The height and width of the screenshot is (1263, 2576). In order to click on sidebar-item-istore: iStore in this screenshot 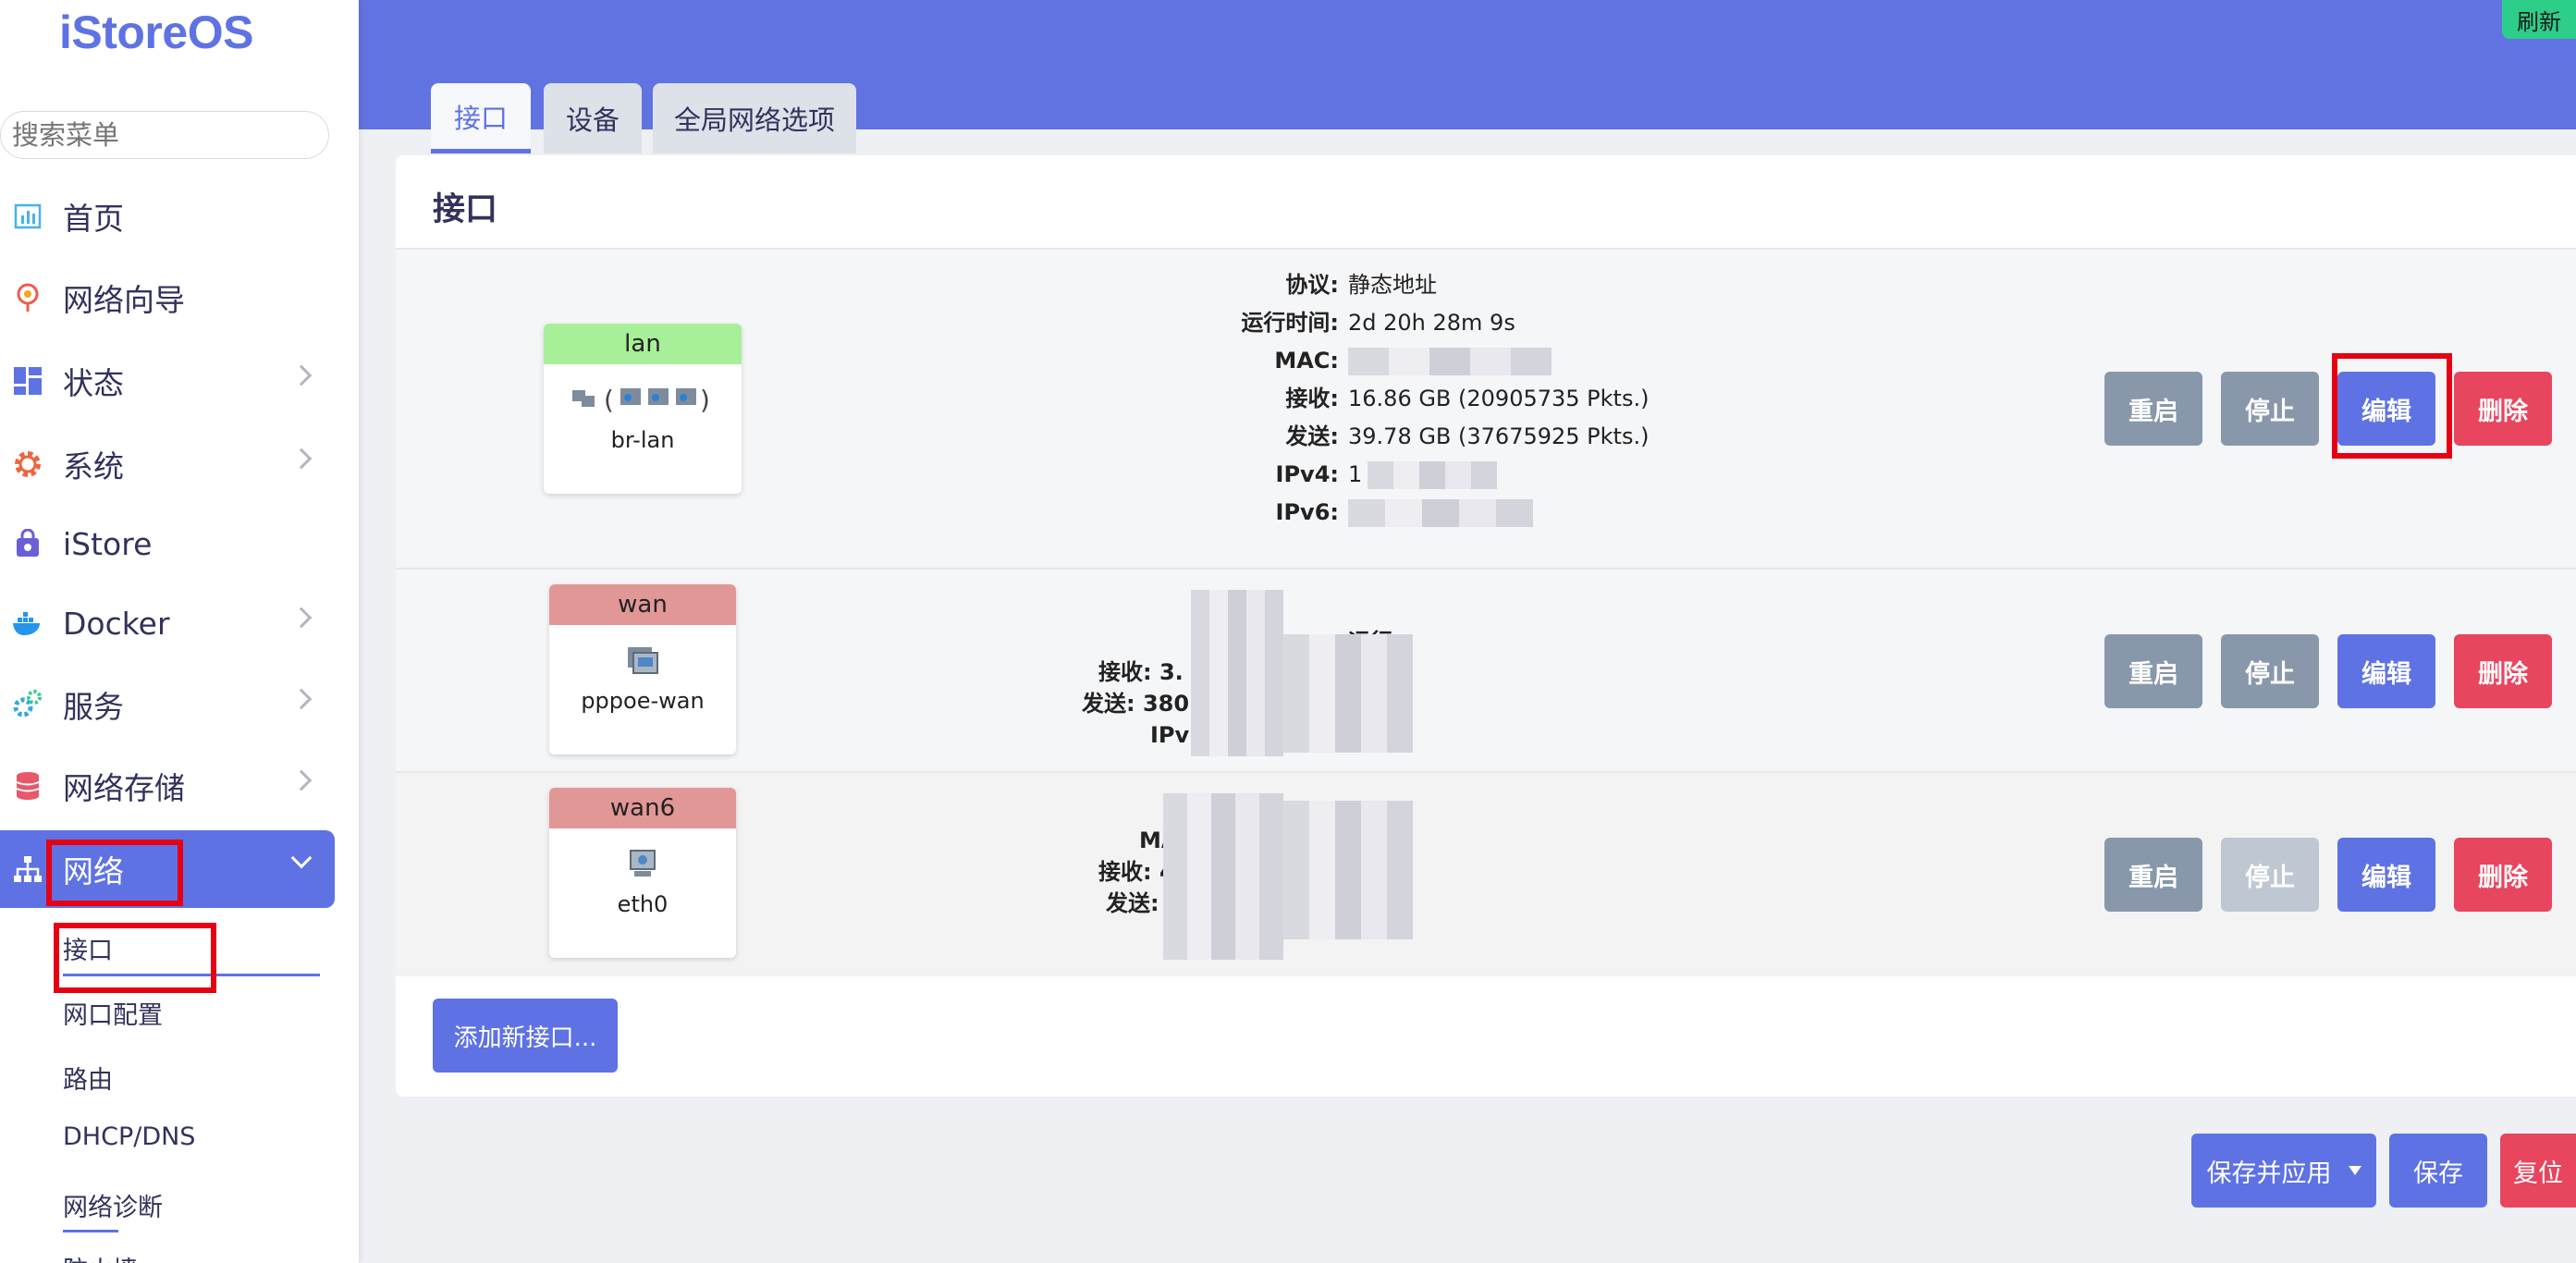, I will do `click(168, 543)`.